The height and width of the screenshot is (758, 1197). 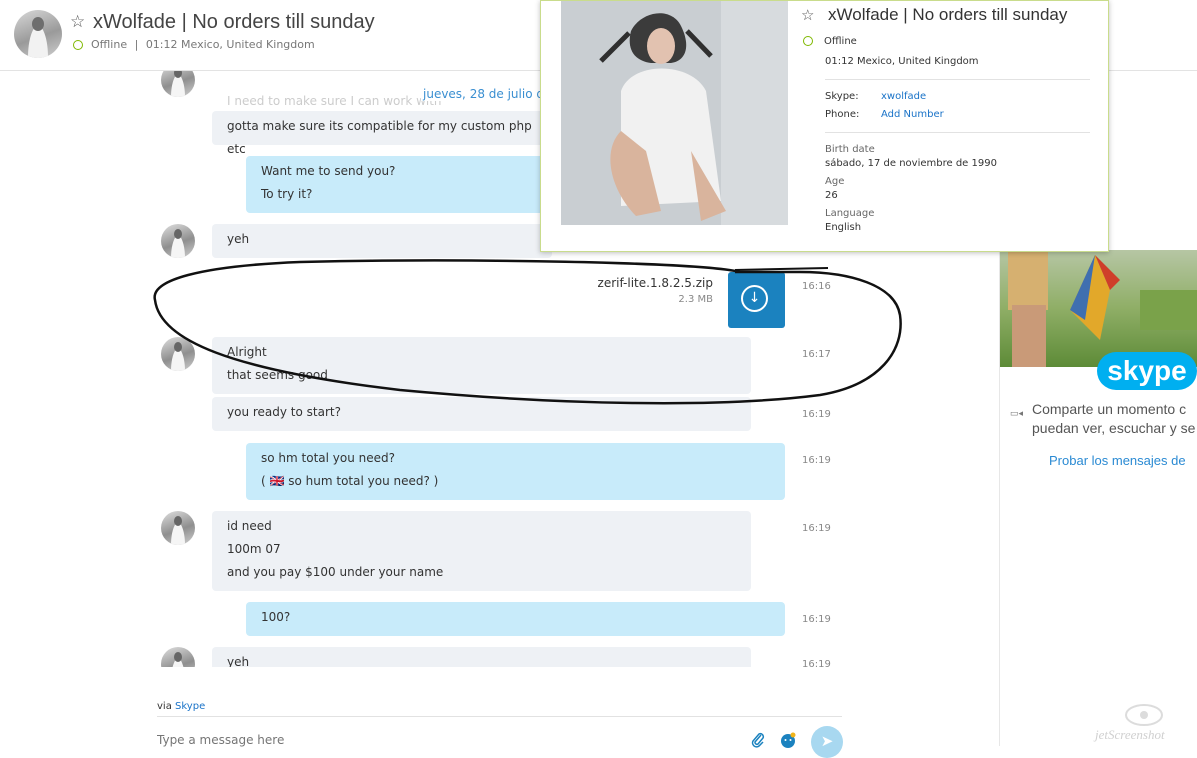 What do you see at coordinates (911, 163) in the screenshot?
I see `birth-date-value: sábado, 17 de noviembre de 1990` at bounding box center [911, 163].